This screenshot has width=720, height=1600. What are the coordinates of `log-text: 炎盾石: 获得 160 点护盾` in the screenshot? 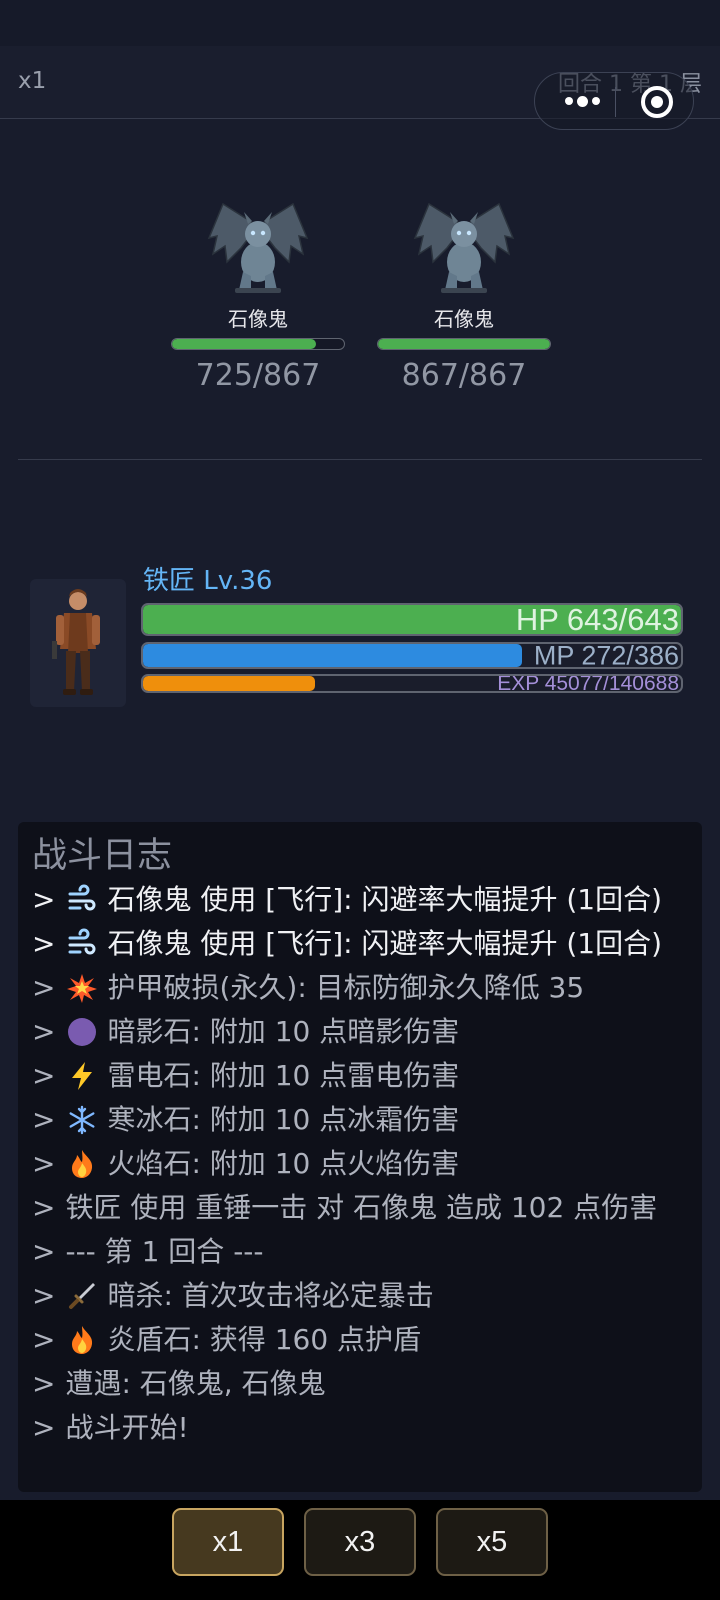 It's located at (264, 1339).